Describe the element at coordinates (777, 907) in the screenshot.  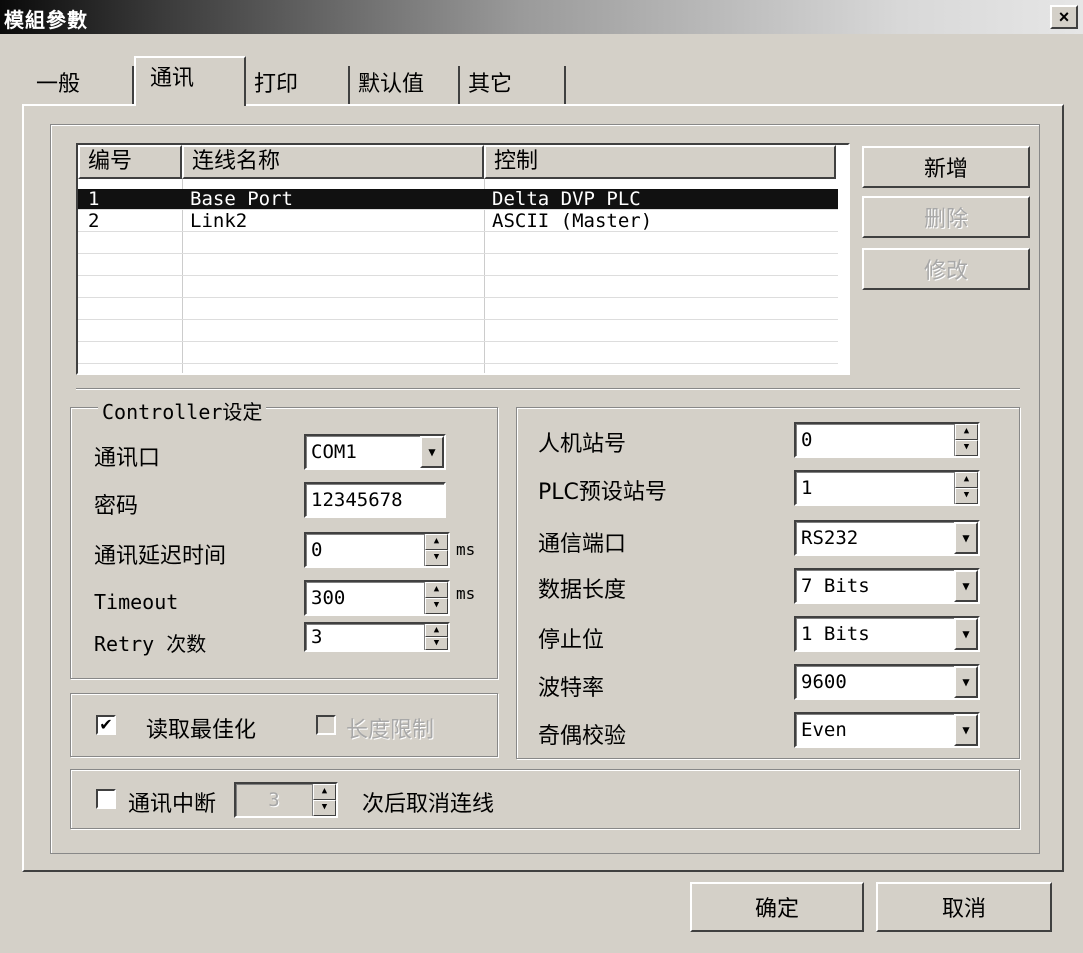
I see `ok-button: 确定` at that location.